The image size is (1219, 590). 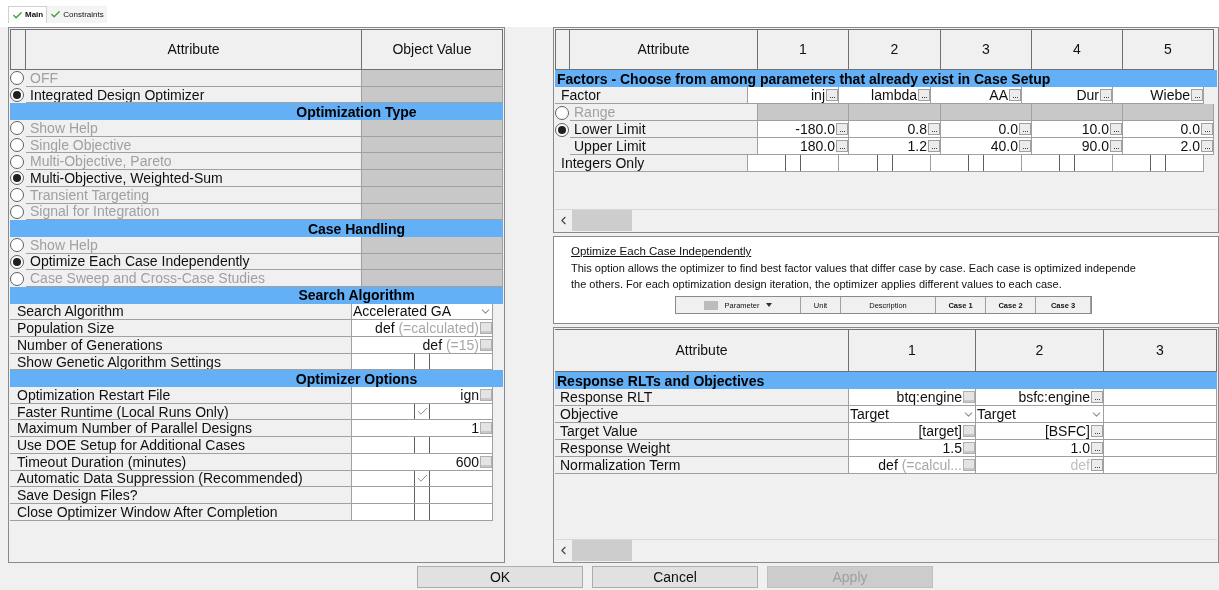 What do you see at coordinates (422, 345) in the screenshot?
I see `value-field: def (=15)` at bounding box center [422, 345].